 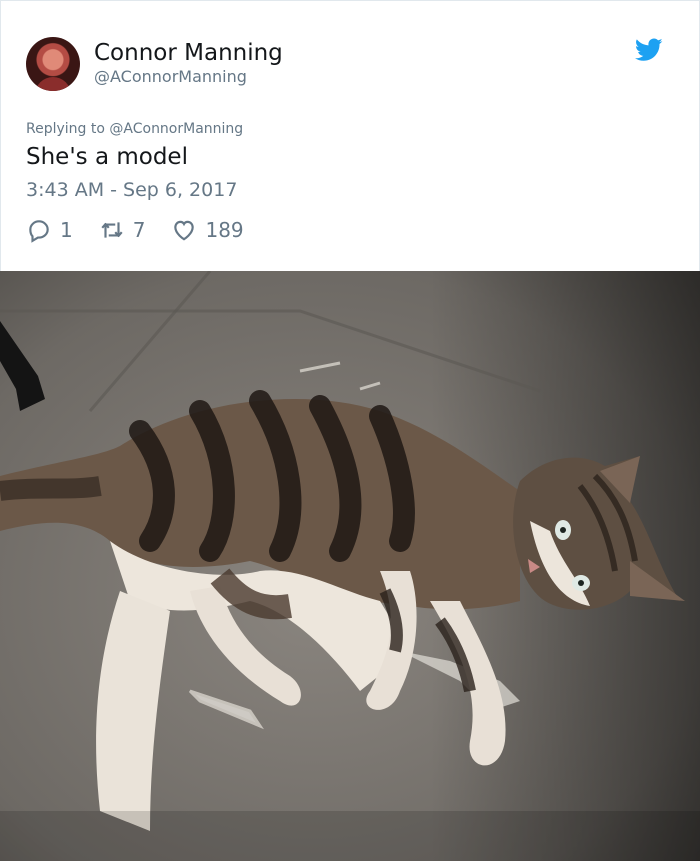 I want to click on replying-to-label: Replying to, so click(x=68, y=129).